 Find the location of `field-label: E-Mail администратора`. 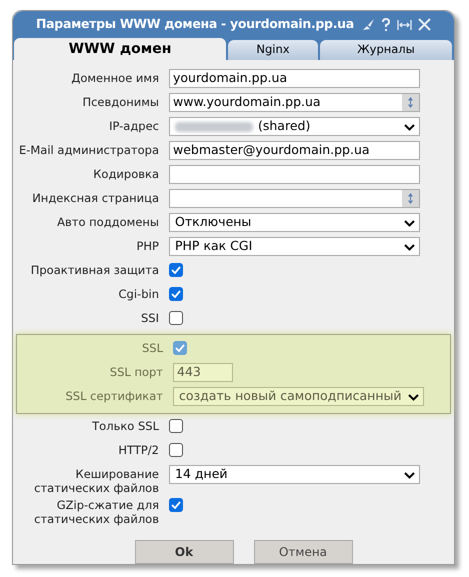

field-label: E-Mail администратора is located at coordinates (89, 149).